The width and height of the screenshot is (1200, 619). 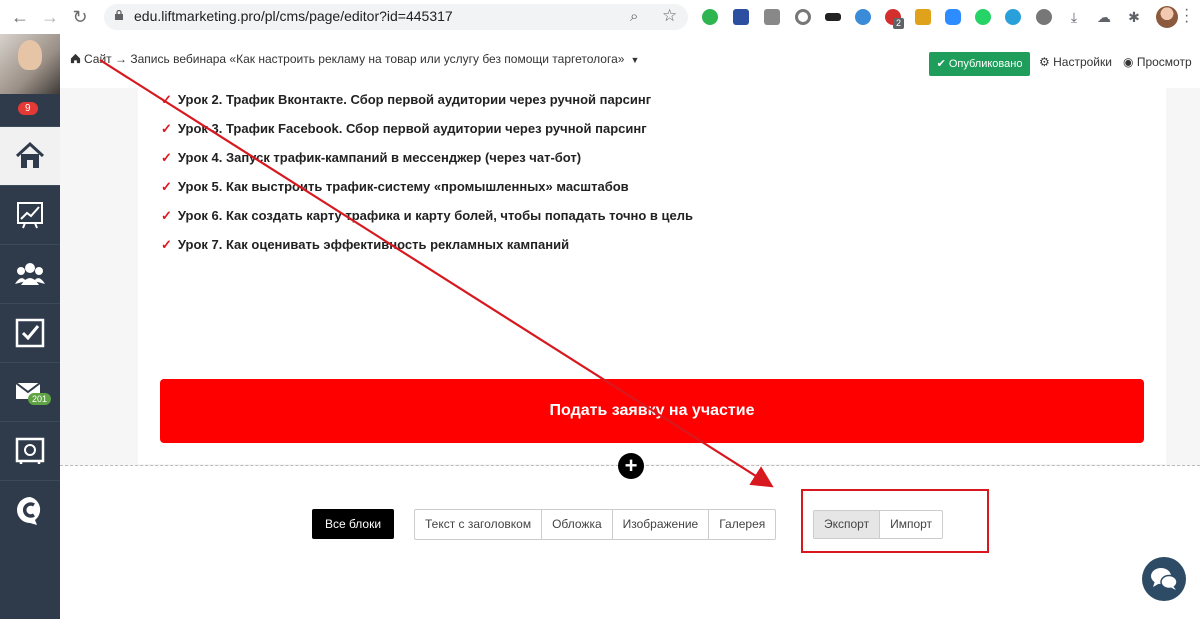 I want to click on safe-icon, so click(x=30, y=450).